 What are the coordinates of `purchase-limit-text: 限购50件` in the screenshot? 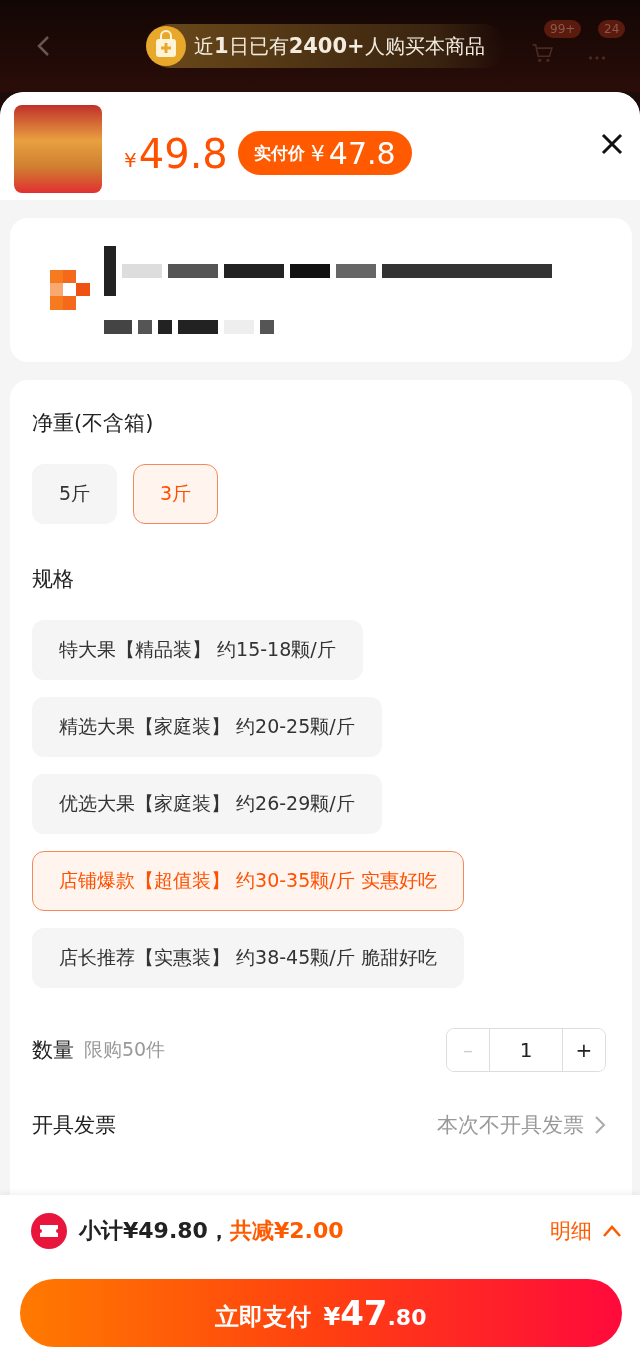 It's located at (125, 1049).